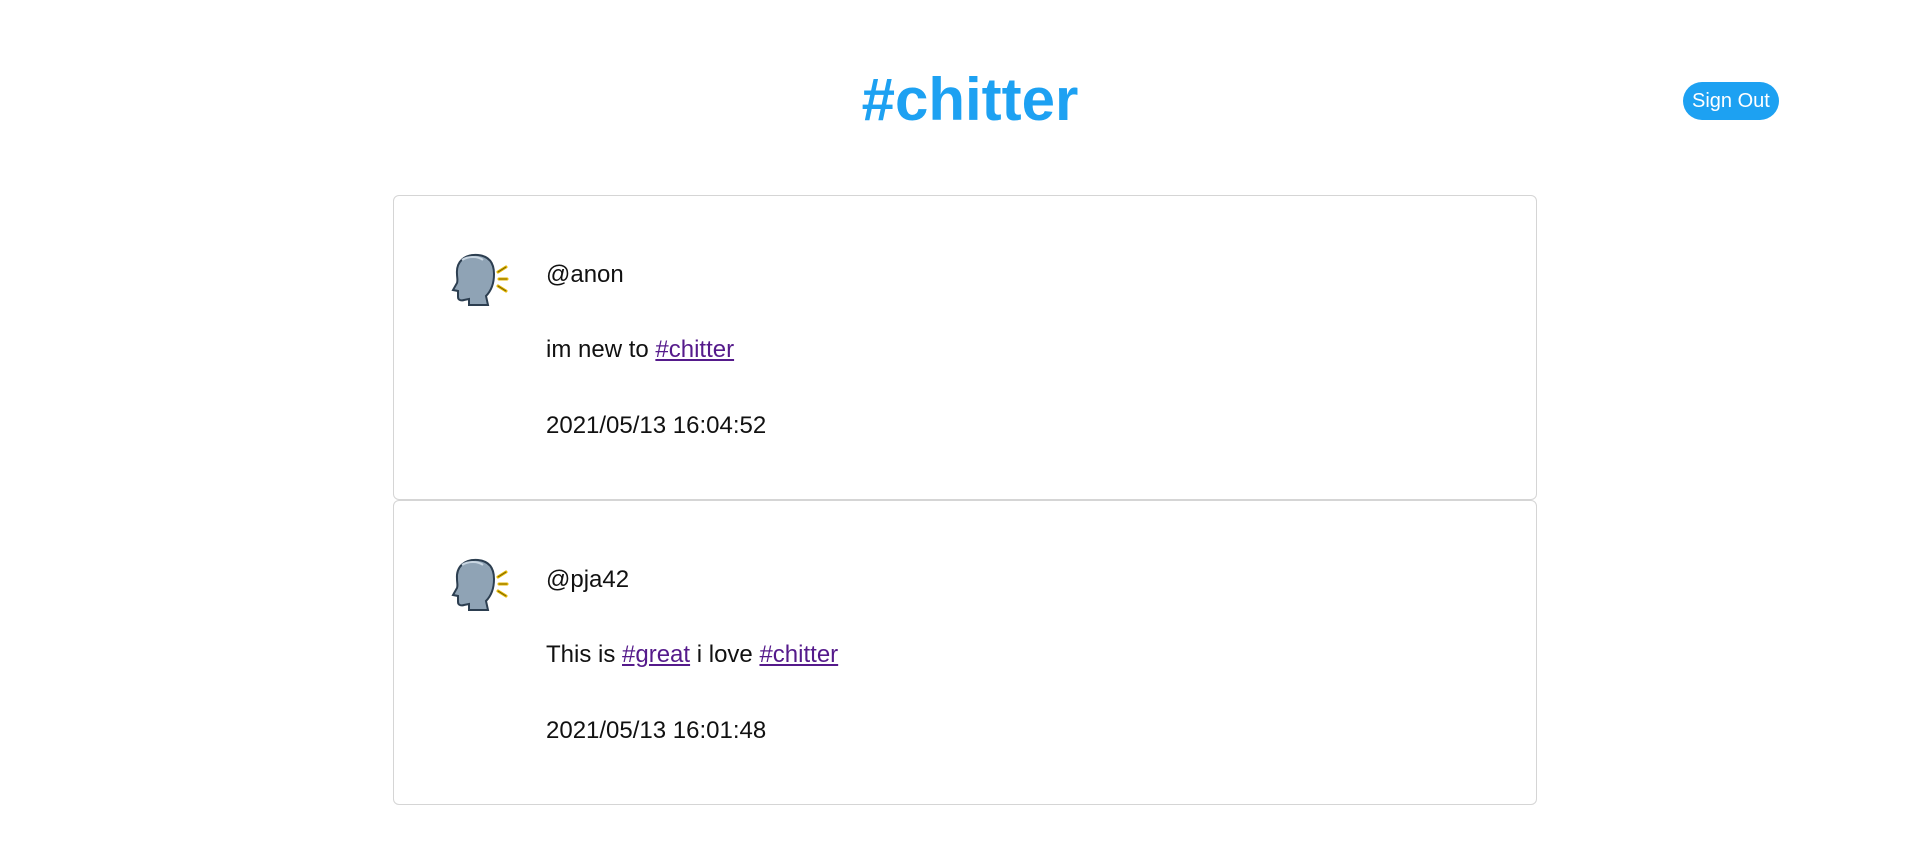  Describe the element at coordinates (656, 654) in the screenshot. I see `hashtag-link: #great` at that location.